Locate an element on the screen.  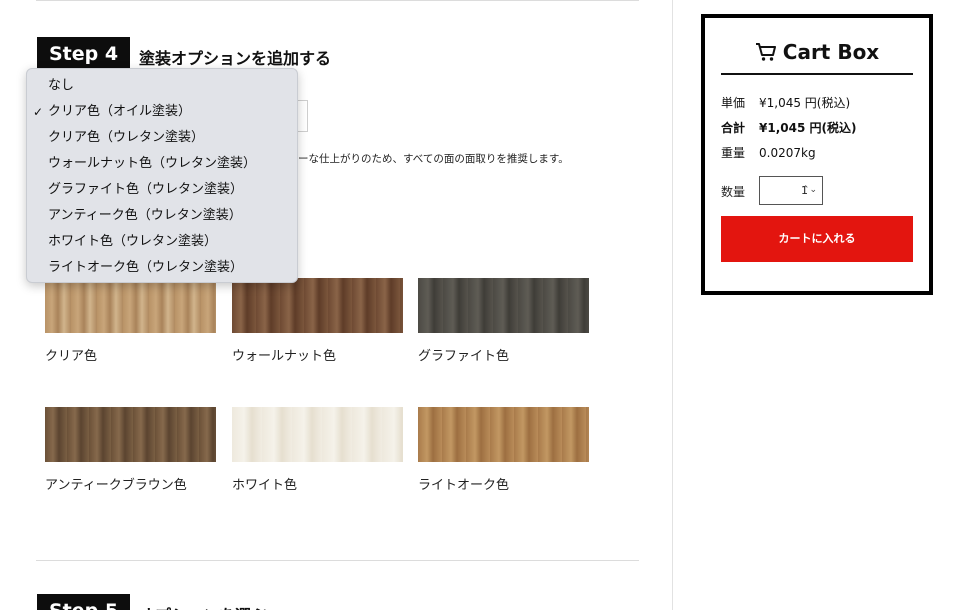
add-to-cart-button: カートに入れる is located at coordinates (817, 239).